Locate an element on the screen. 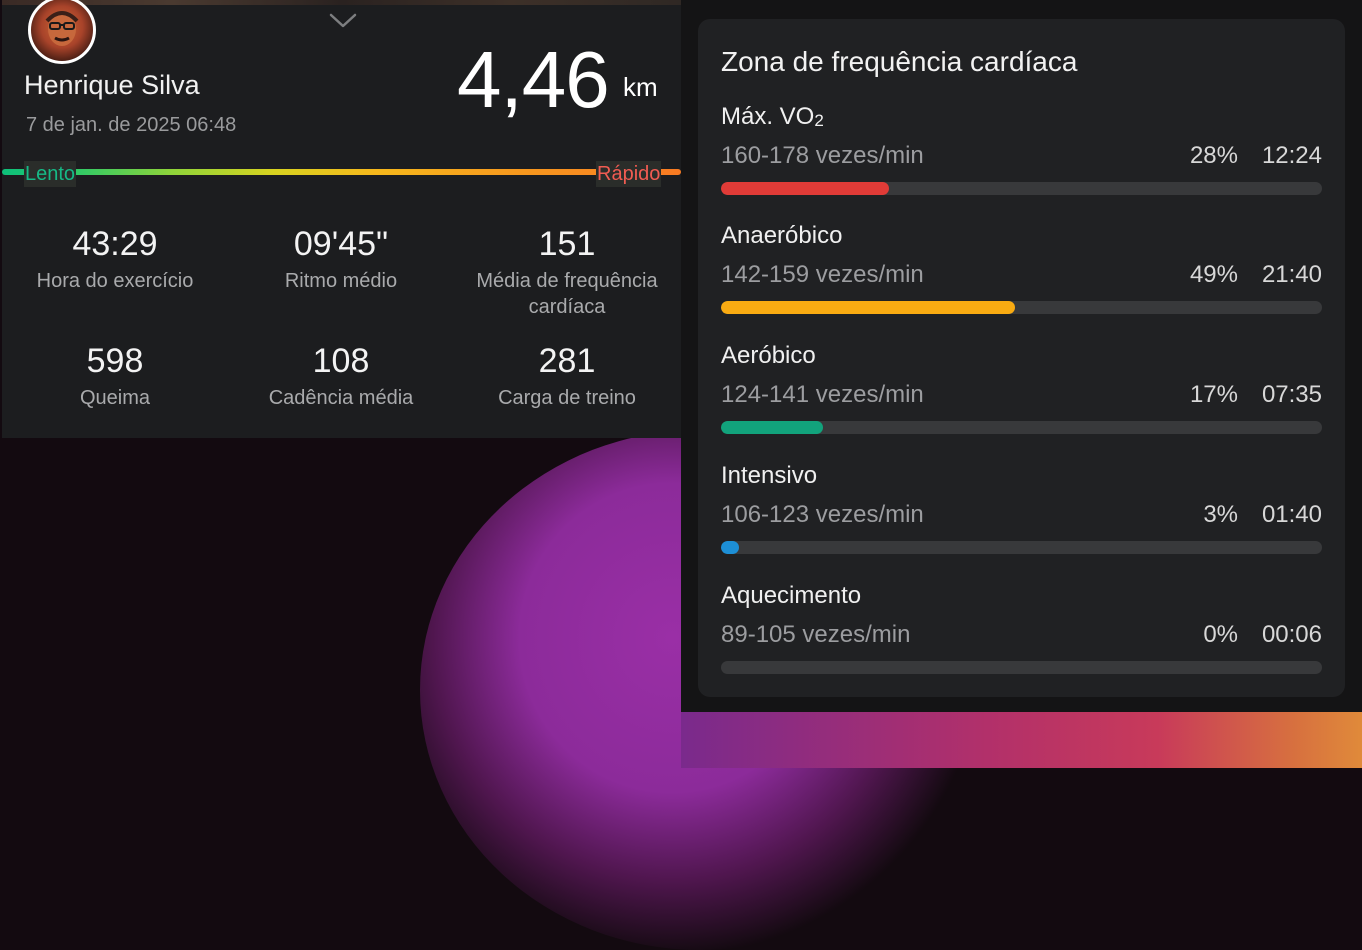 This screenshot has width=1362, height=950. stat-value: 108 is located at coordinates (341, 361).